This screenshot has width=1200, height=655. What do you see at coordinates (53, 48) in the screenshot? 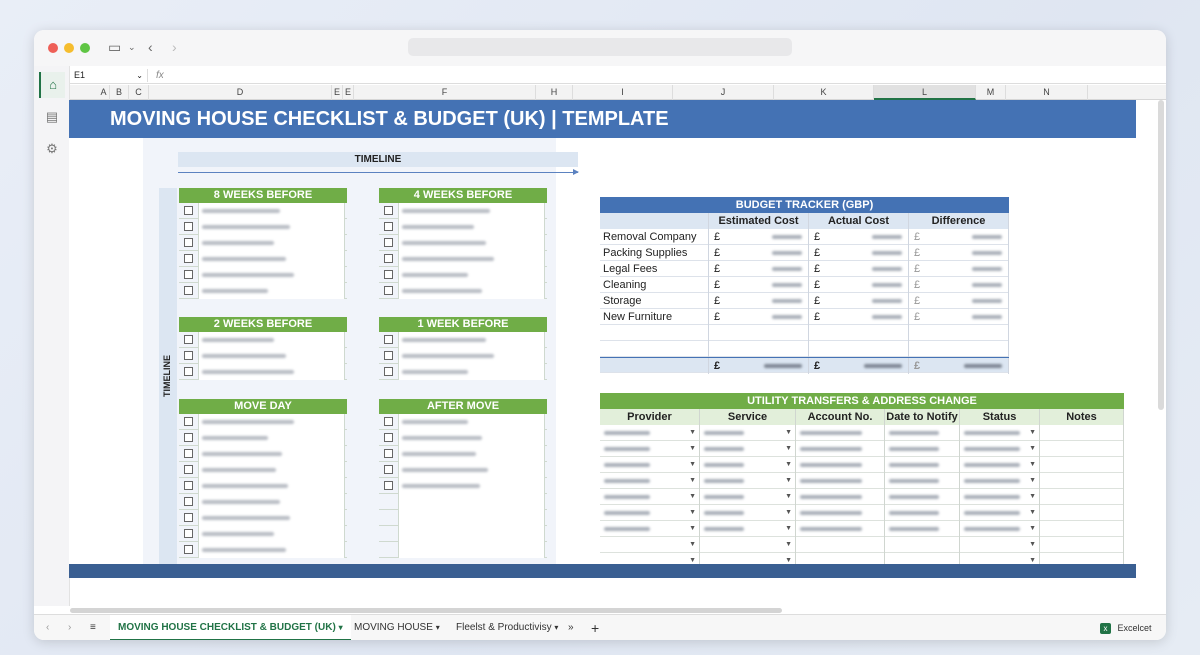
I see `close-window-button` at bounding box center [53, 48].